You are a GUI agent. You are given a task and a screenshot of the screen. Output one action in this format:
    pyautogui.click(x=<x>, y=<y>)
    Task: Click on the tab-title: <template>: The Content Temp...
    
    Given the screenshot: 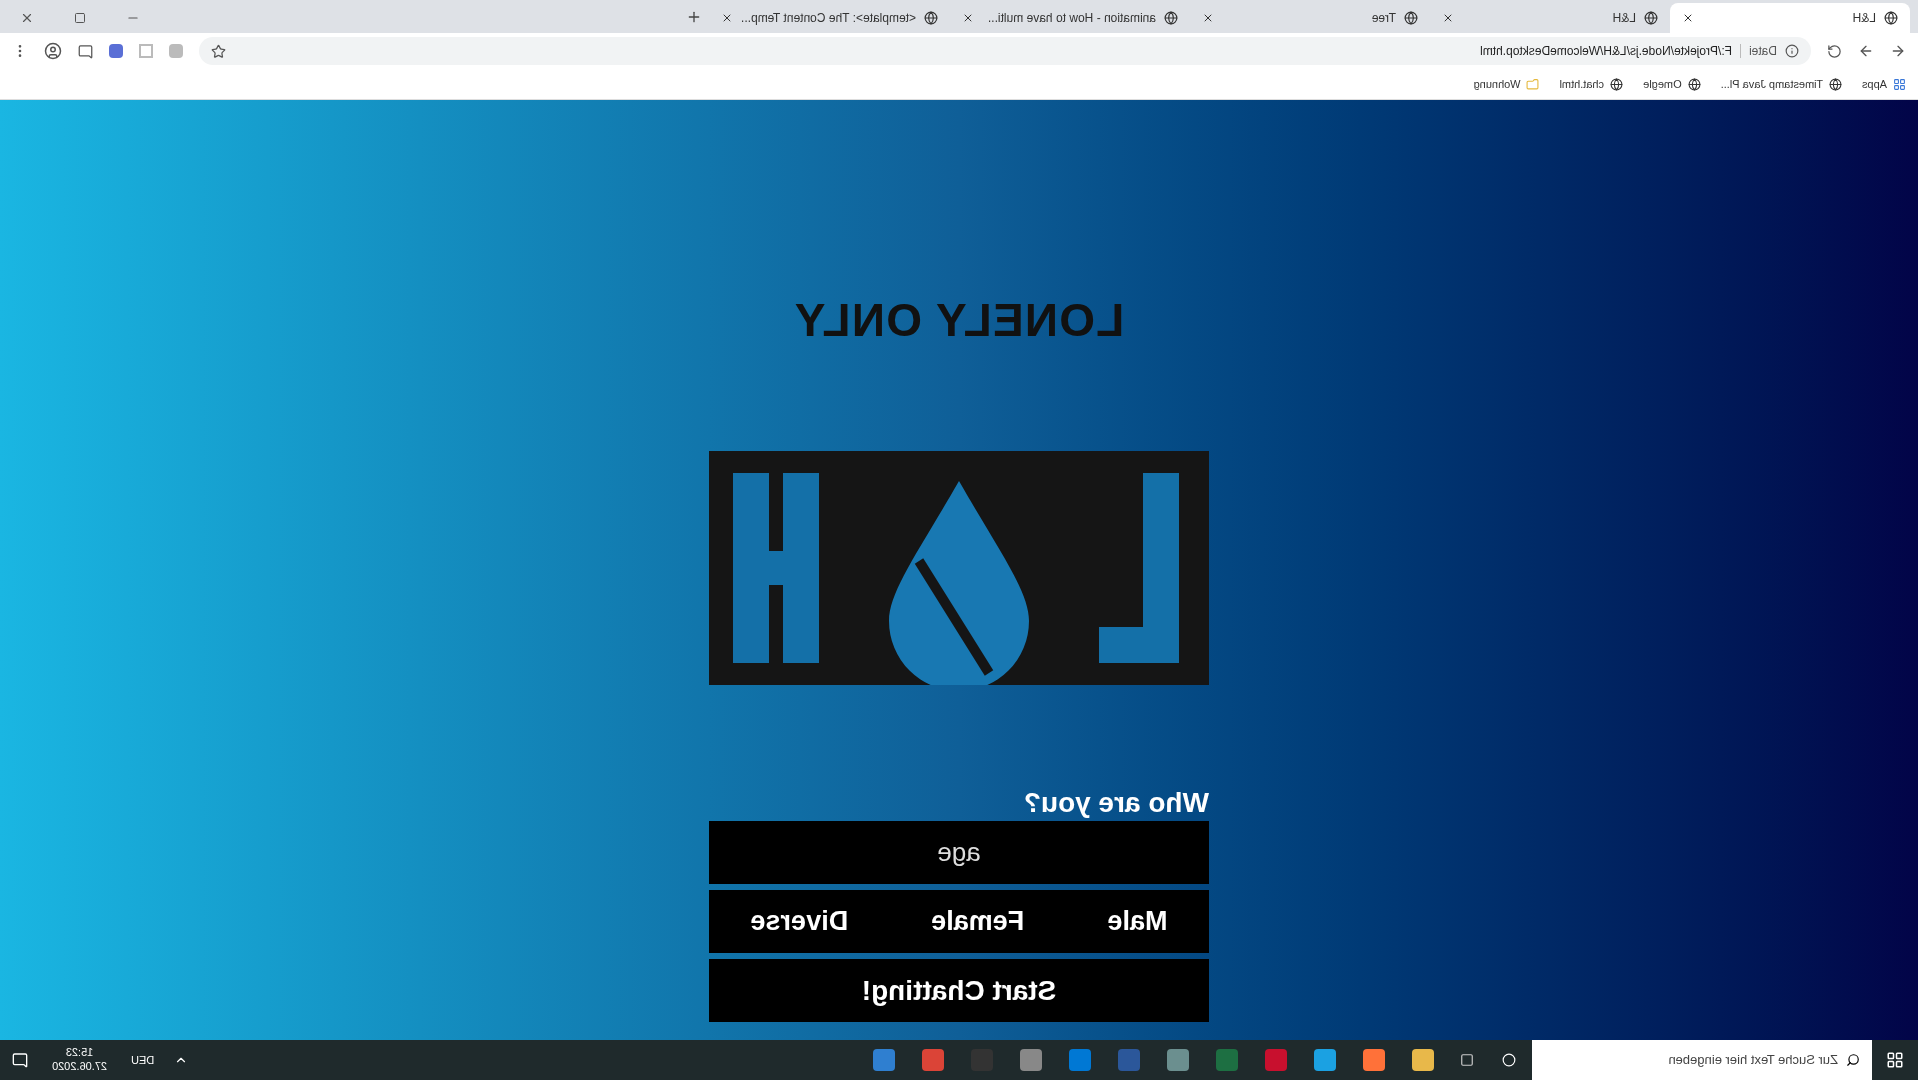 What is the action you would take?
    pyautogui.click(x=828, y=18)
    